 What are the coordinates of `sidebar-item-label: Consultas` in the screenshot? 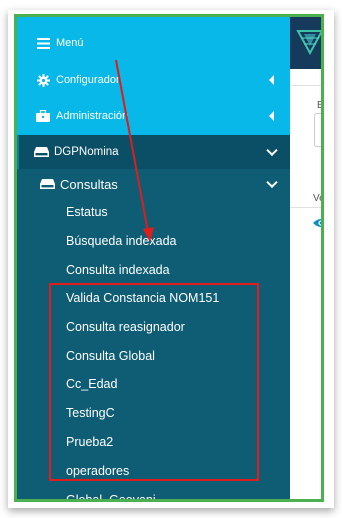 It's located at (89, 184).